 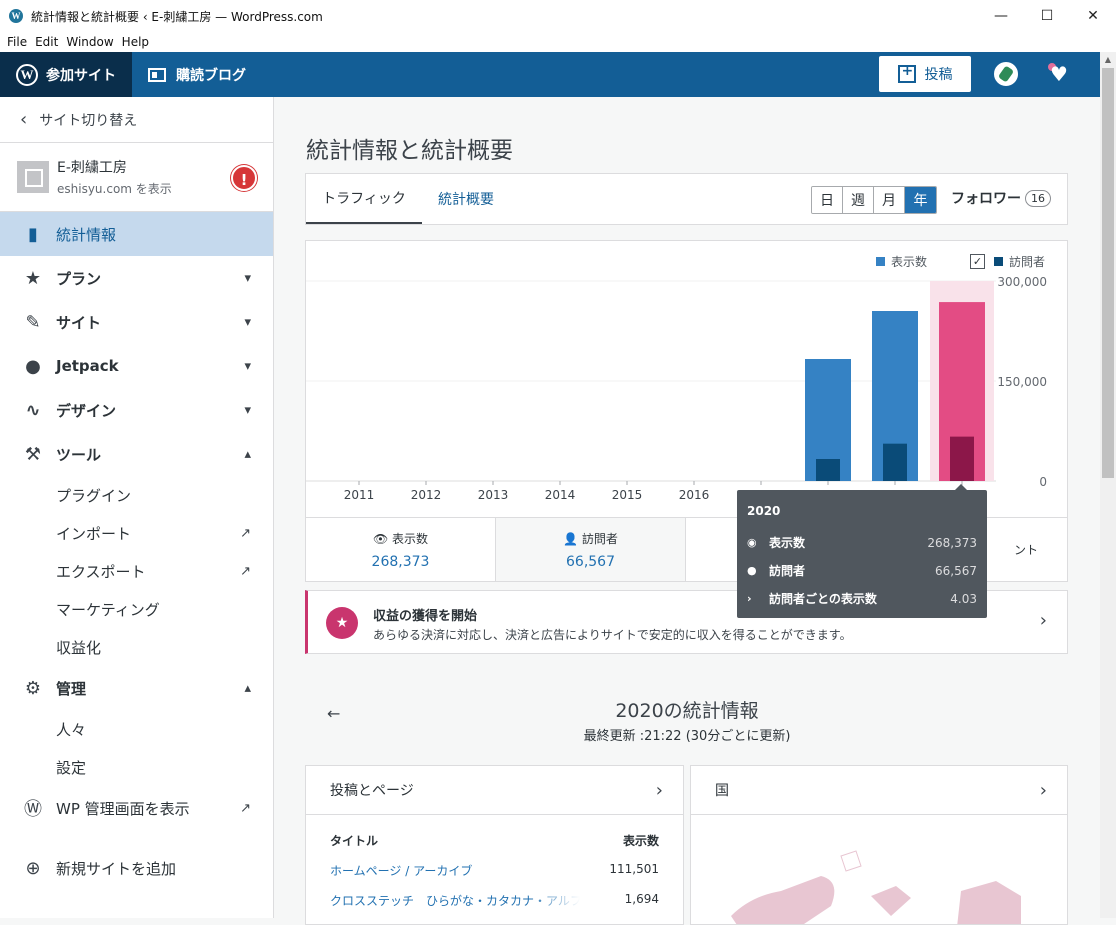 I want to click on maximize-button: ☐, so click(x=1047, y=16).